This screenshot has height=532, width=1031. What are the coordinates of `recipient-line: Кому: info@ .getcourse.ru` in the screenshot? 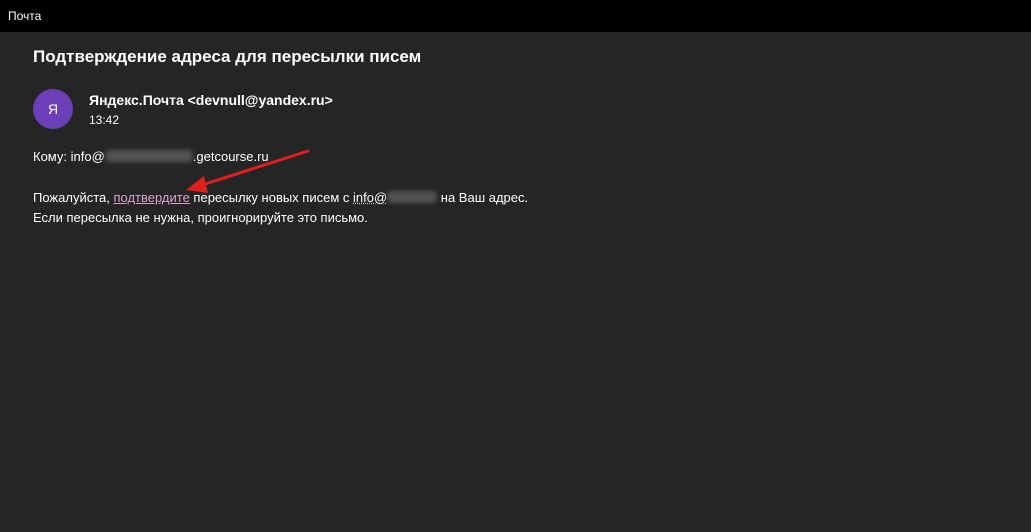 It's located at (151, 156).